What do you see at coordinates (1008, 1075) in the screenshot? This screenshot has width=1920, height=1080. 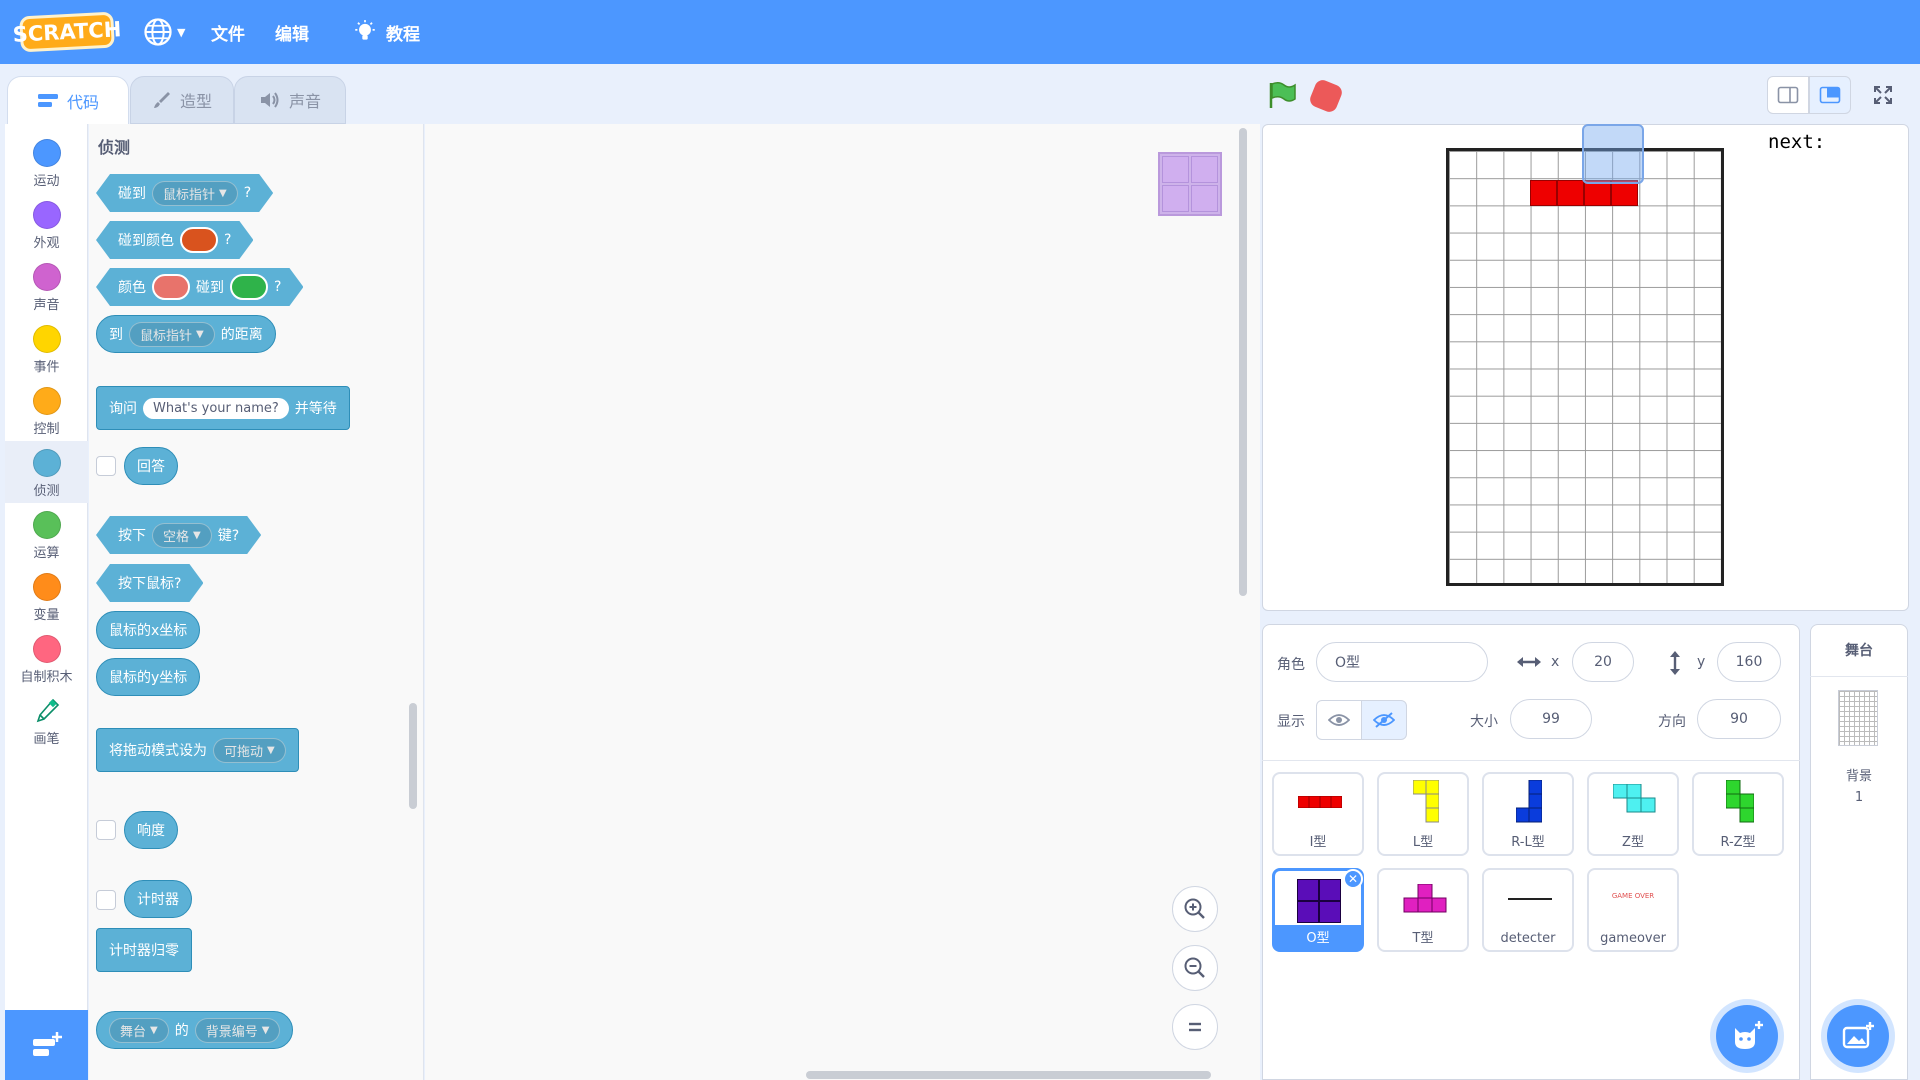 I see `workspace-horizontal-scrollbar` at bounding box center [1008, 1075].